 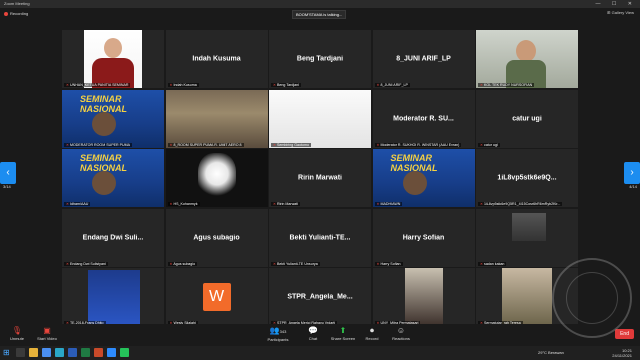 I want to click on participant-name-label: ✕ HS_Kohanmyk, so click(x=183, y=204).